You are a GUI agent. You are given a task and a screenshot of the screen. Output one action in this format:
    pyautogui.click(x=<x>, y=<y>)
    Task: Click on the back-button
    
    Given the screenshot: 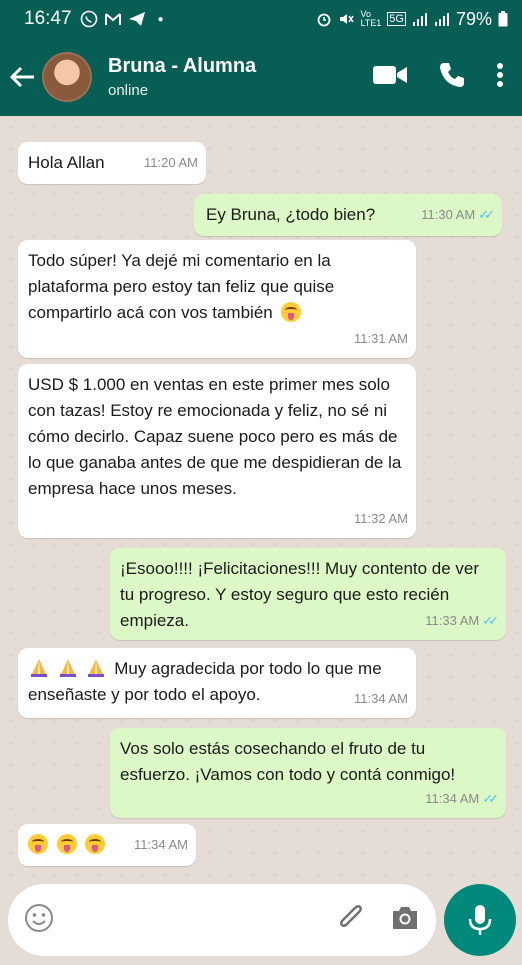 What is the action you would take?
    pyautogui.click(x=23, y=77)
    